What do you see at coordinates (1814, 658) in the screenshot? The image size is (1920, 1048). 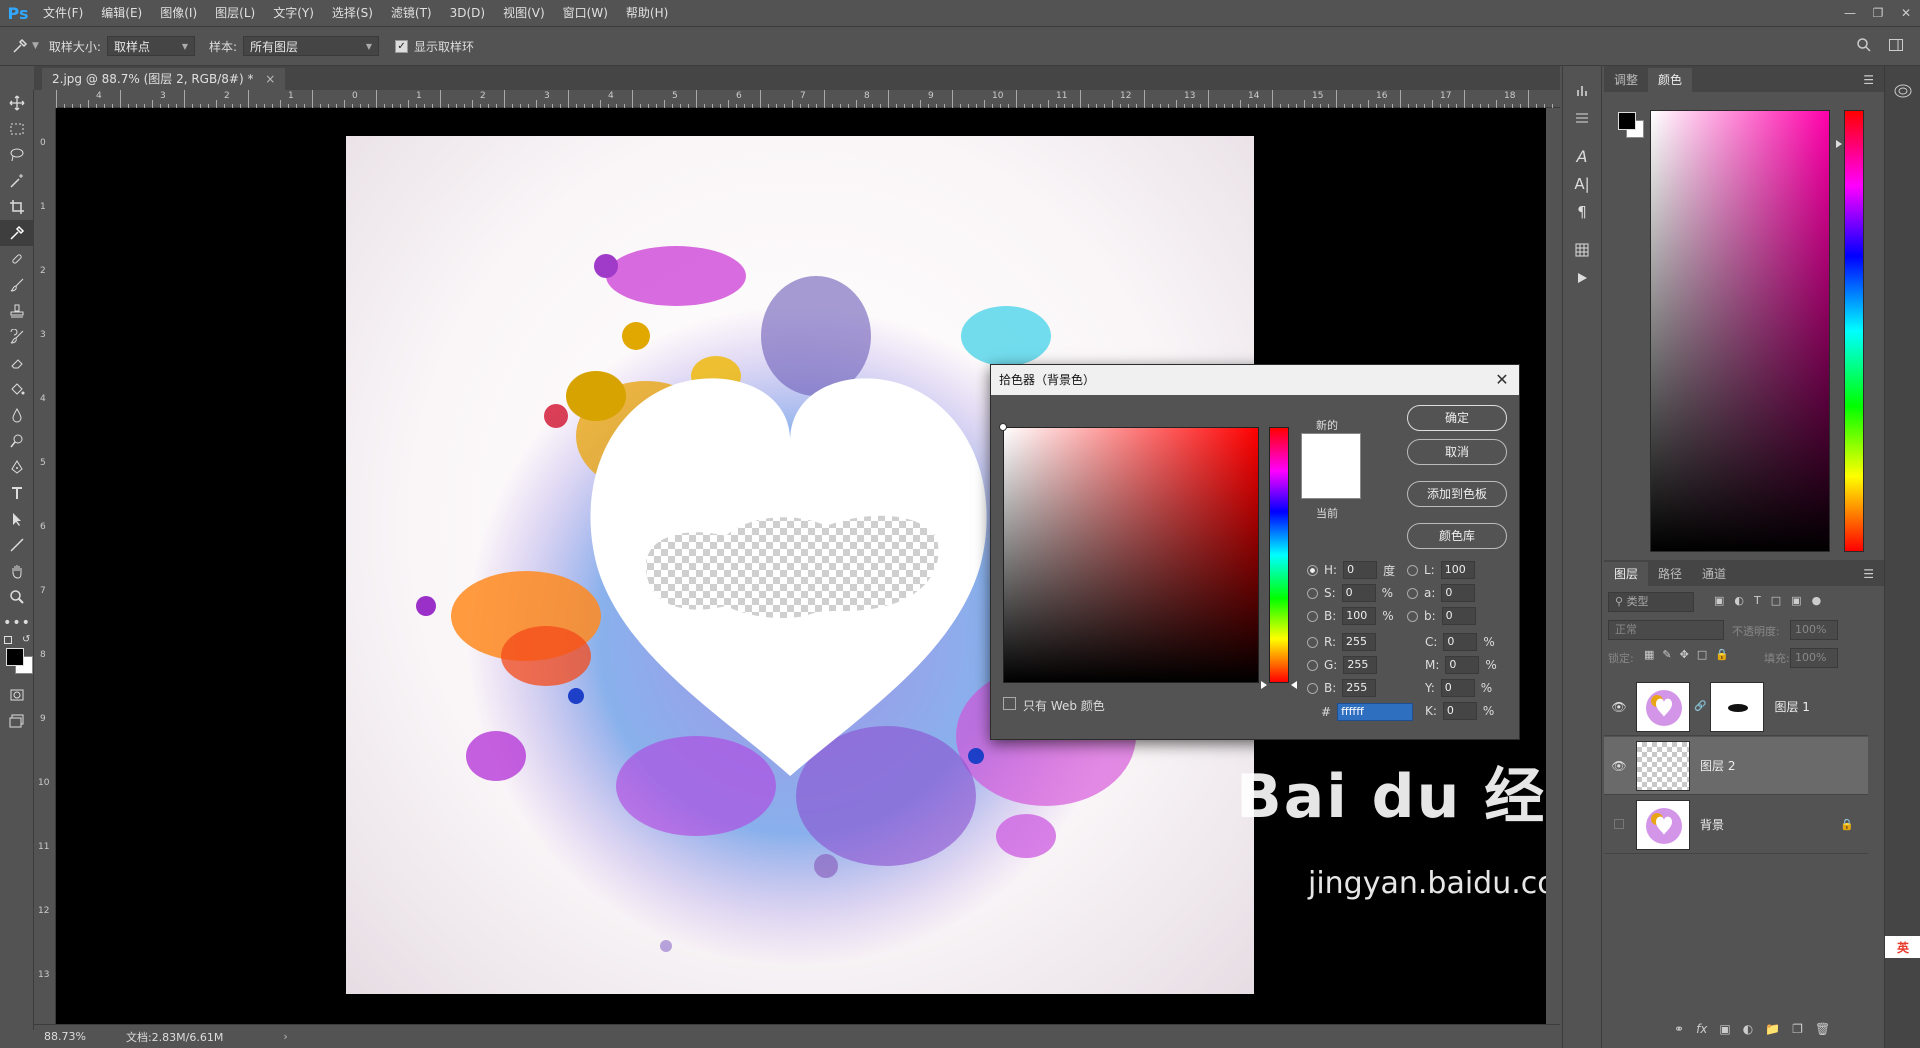 I see `fill-input: 100%` at bounding box center [1814, 658].